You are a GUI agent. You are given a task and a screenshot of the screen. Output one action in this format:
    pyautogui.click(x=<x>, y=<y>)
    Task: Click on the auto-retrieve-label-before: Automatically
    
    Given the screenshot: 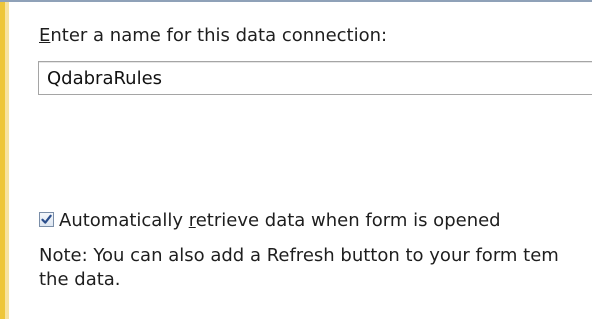 What is the action you would take?
    pyautogui.click(x=124, y=220)
    